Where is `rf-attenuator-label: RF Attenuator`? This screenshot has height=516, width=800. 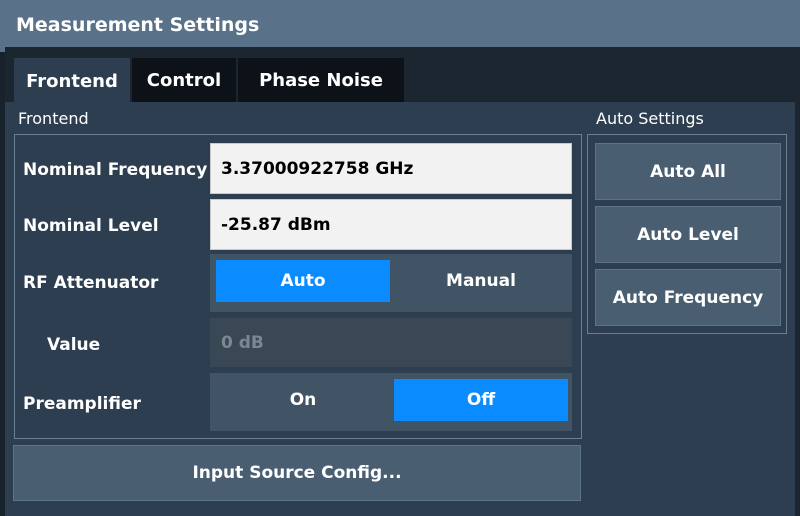 rf-attenuator-label: RF Attenuator is located at coordinates (91, 283).